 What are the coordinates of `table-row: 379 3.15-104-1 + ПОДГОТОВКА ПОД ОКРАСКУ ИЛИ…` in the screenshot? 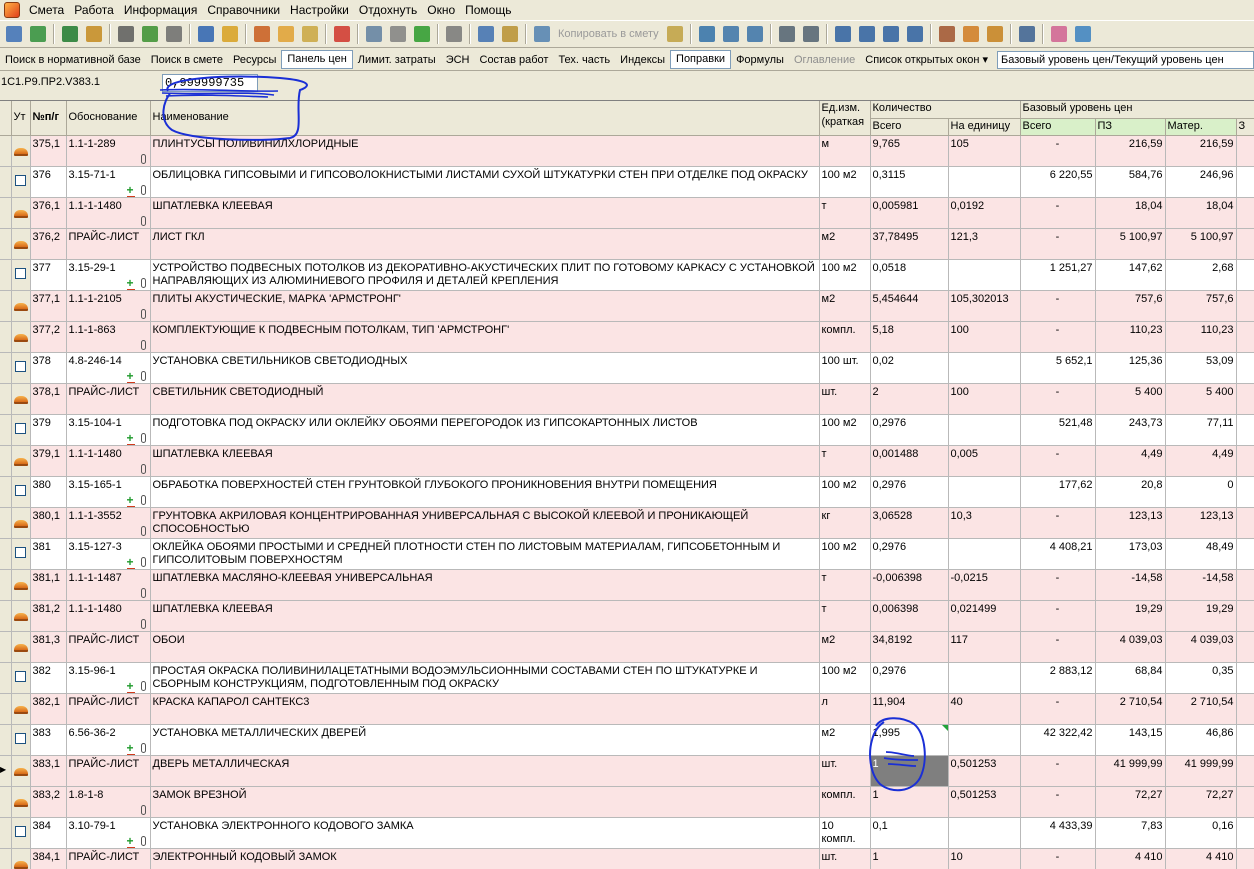 It's located at (627, 430).